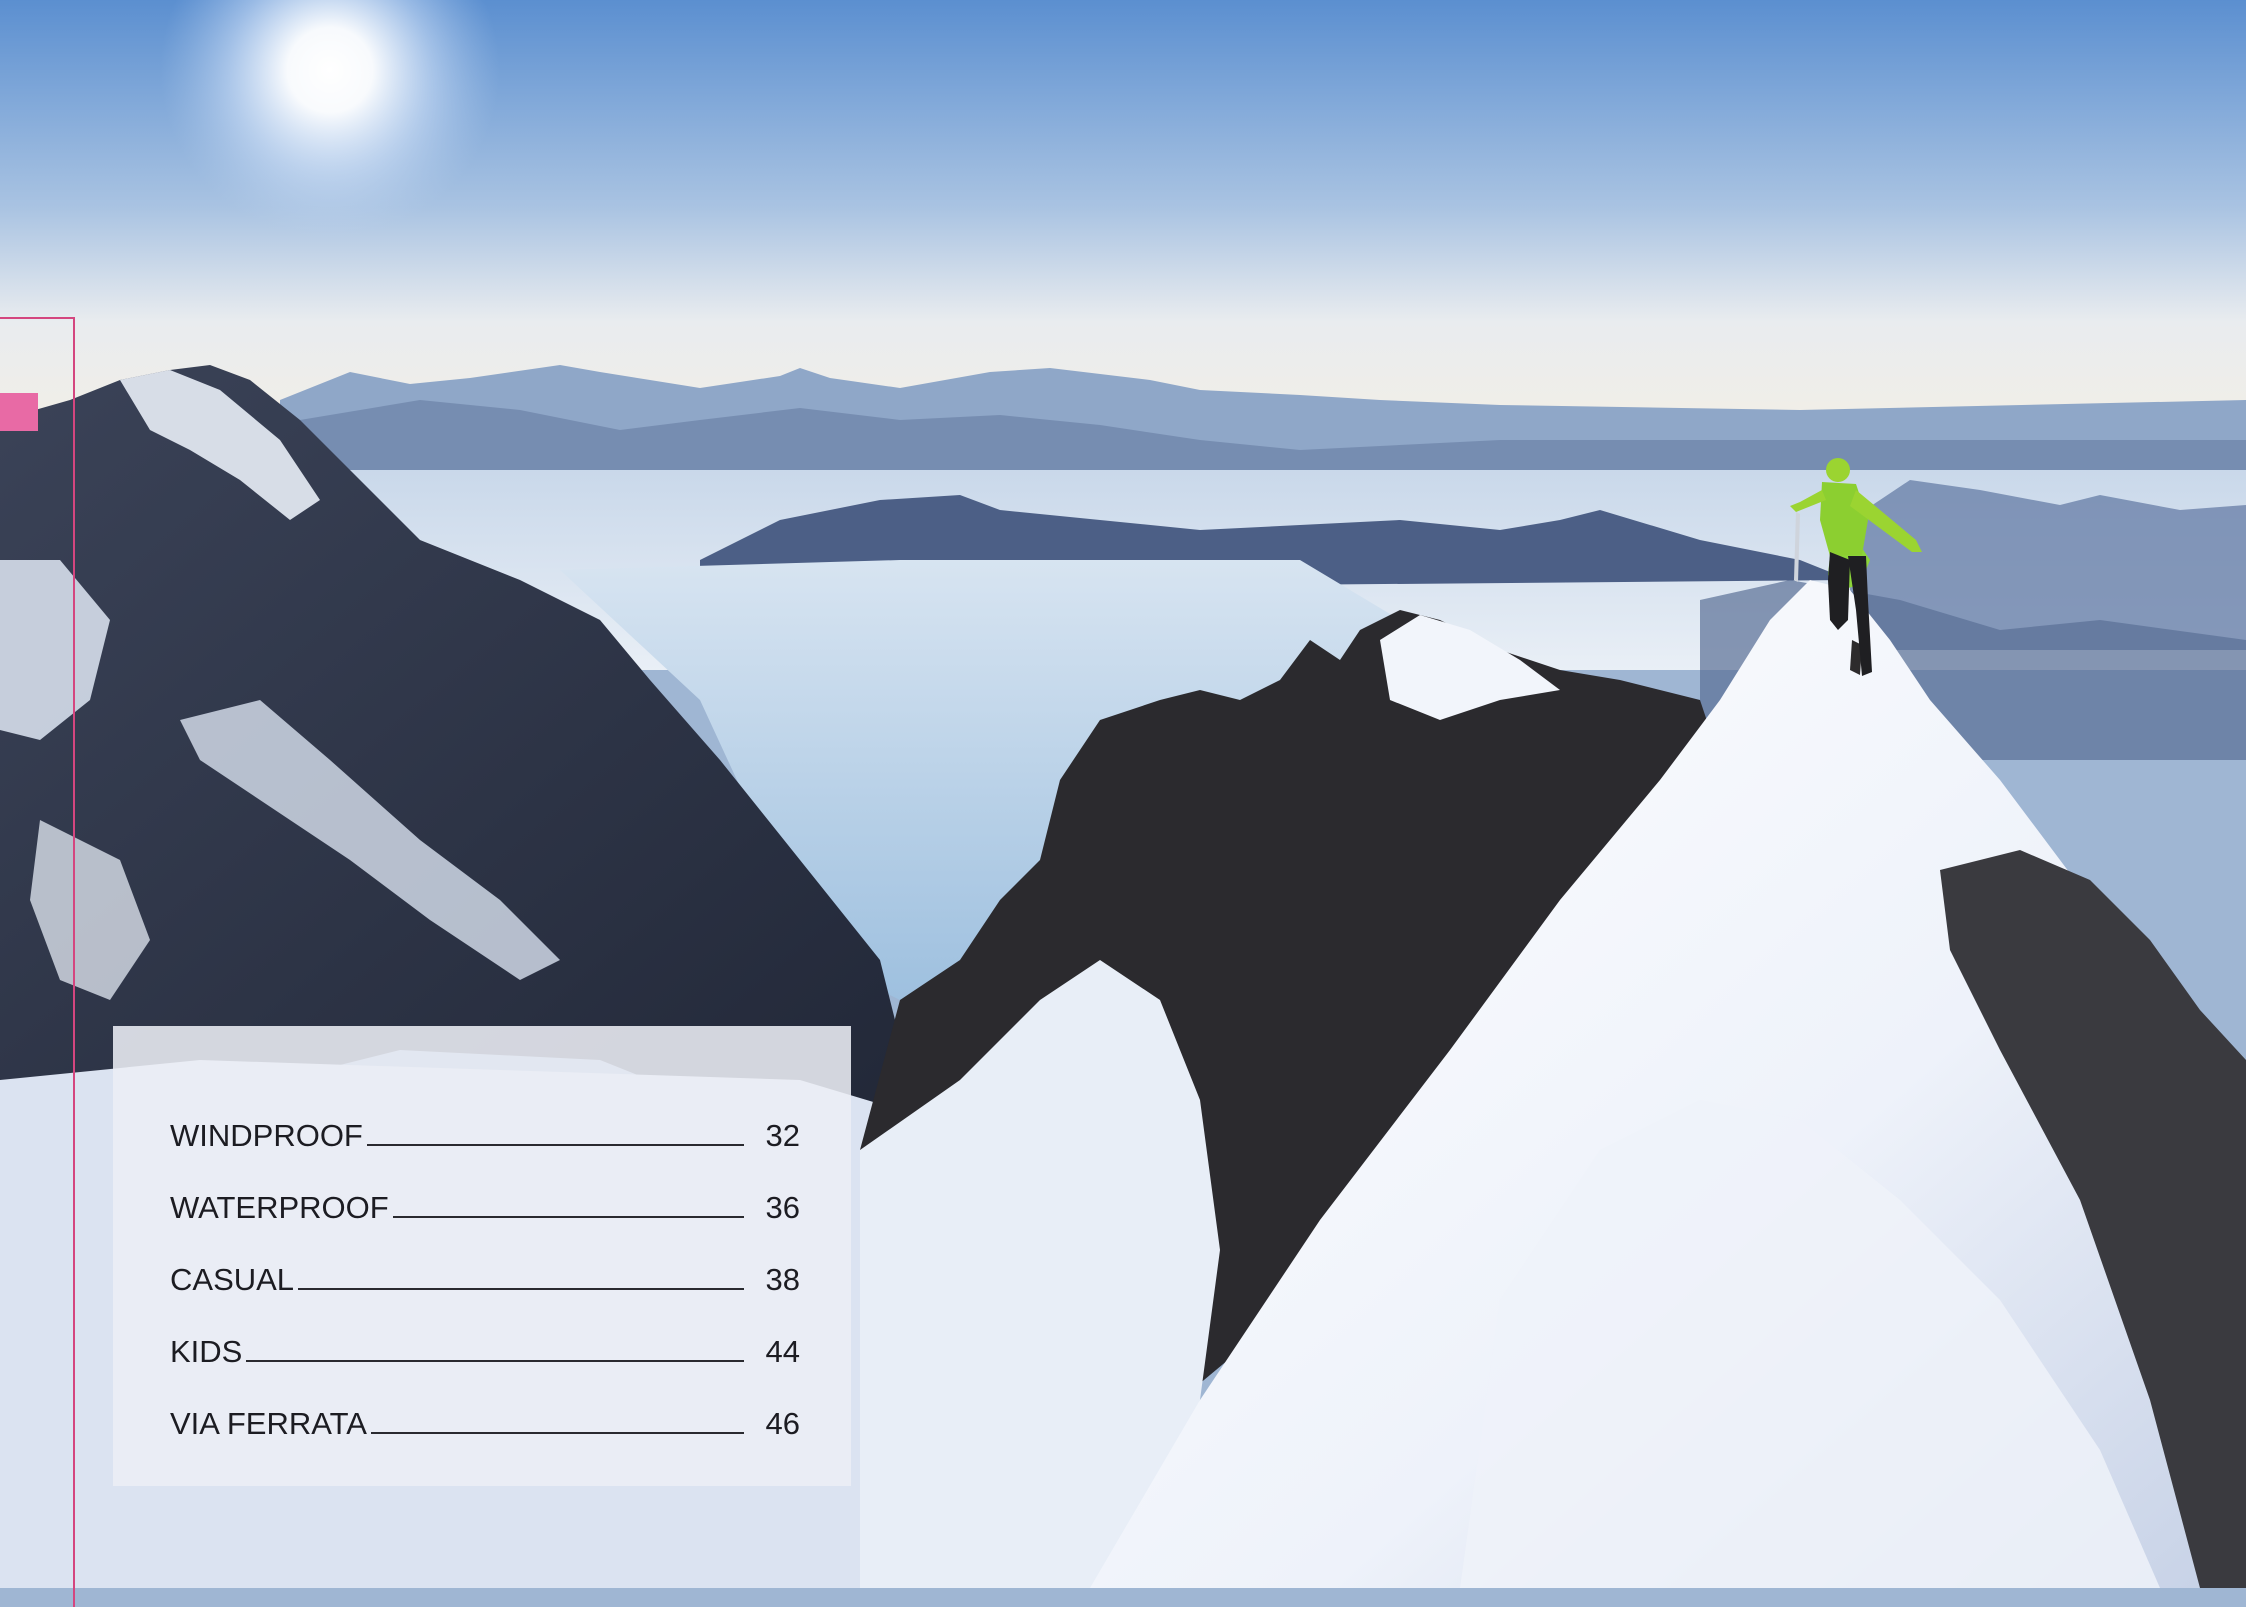 This screenshot has width=2246, height=1607. What do you see at coordinates (782, 1135) in the screenshot?
I see `toc-item-page: 32` at bounding box center [782, 1135].